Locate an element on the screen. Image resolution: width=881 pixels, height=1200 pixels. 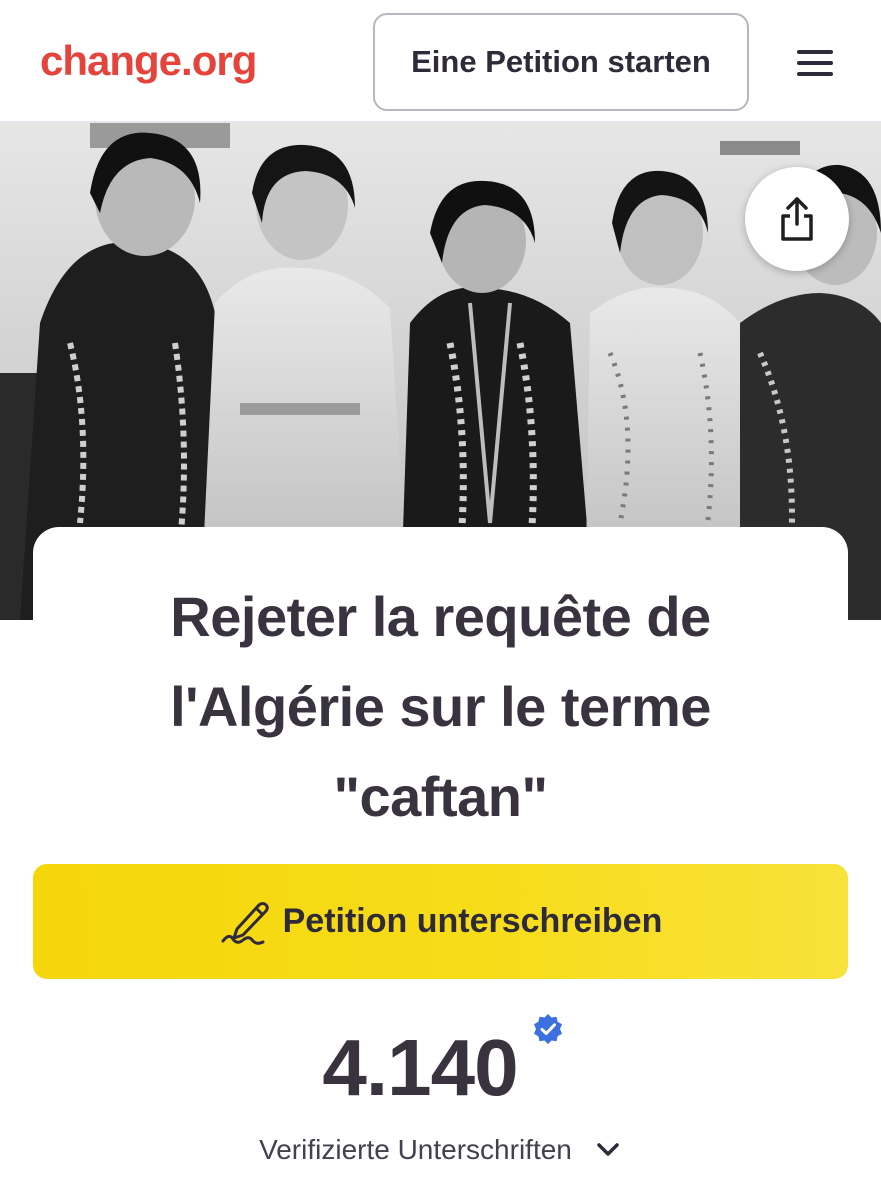
sign-petition-label: Petition unterschreiben is located at coordinates (472, 921).